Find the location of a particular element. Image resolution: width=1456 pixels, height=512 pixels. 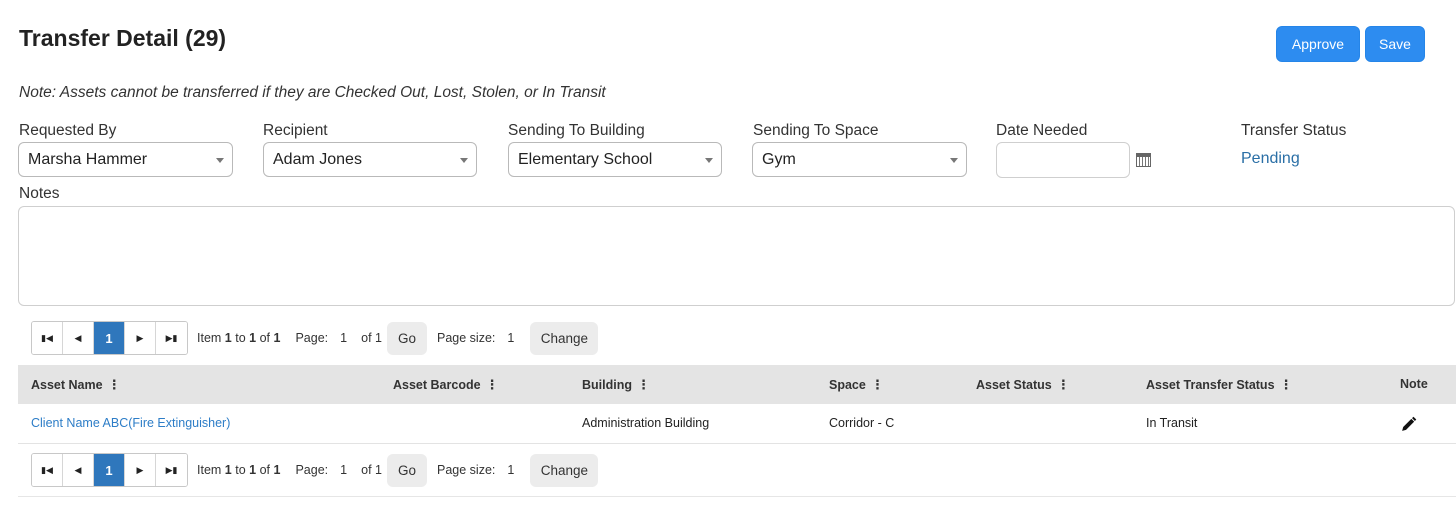

notes-label: Notes is located at coordinates (39, 193).